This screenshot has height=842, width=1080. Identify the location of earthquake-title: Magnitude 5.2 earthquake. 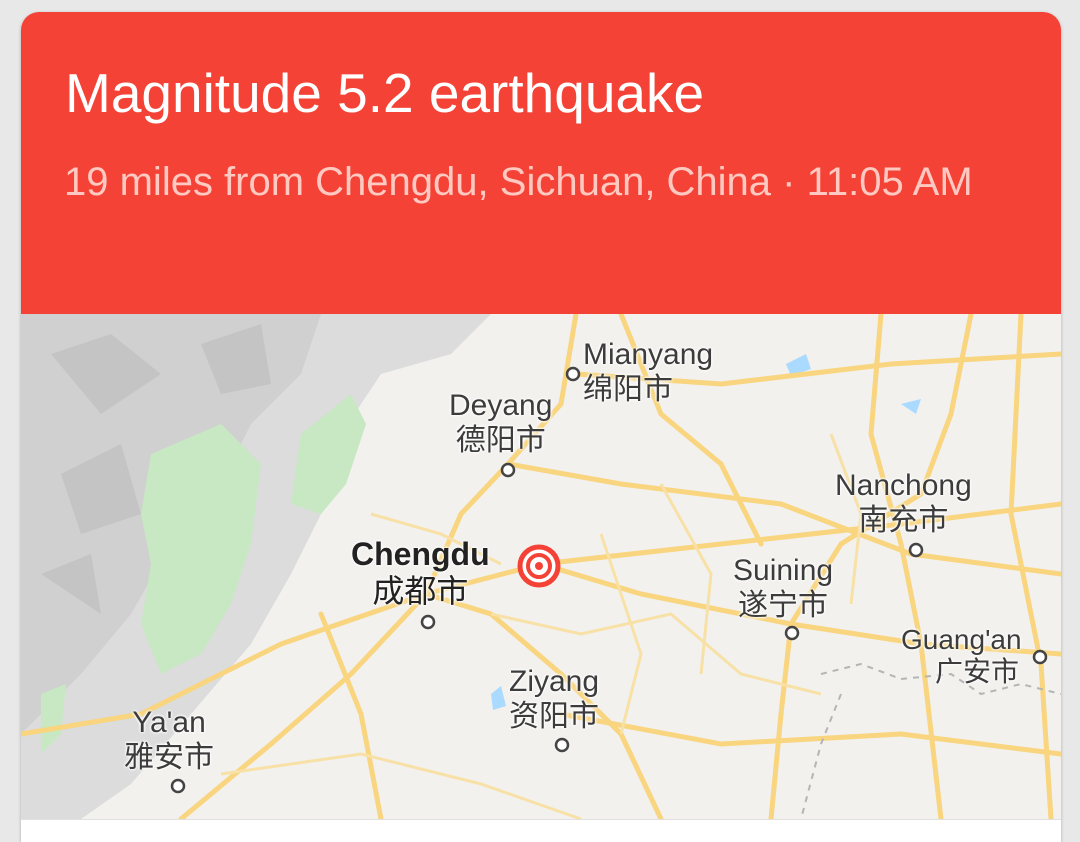
(385, 93).